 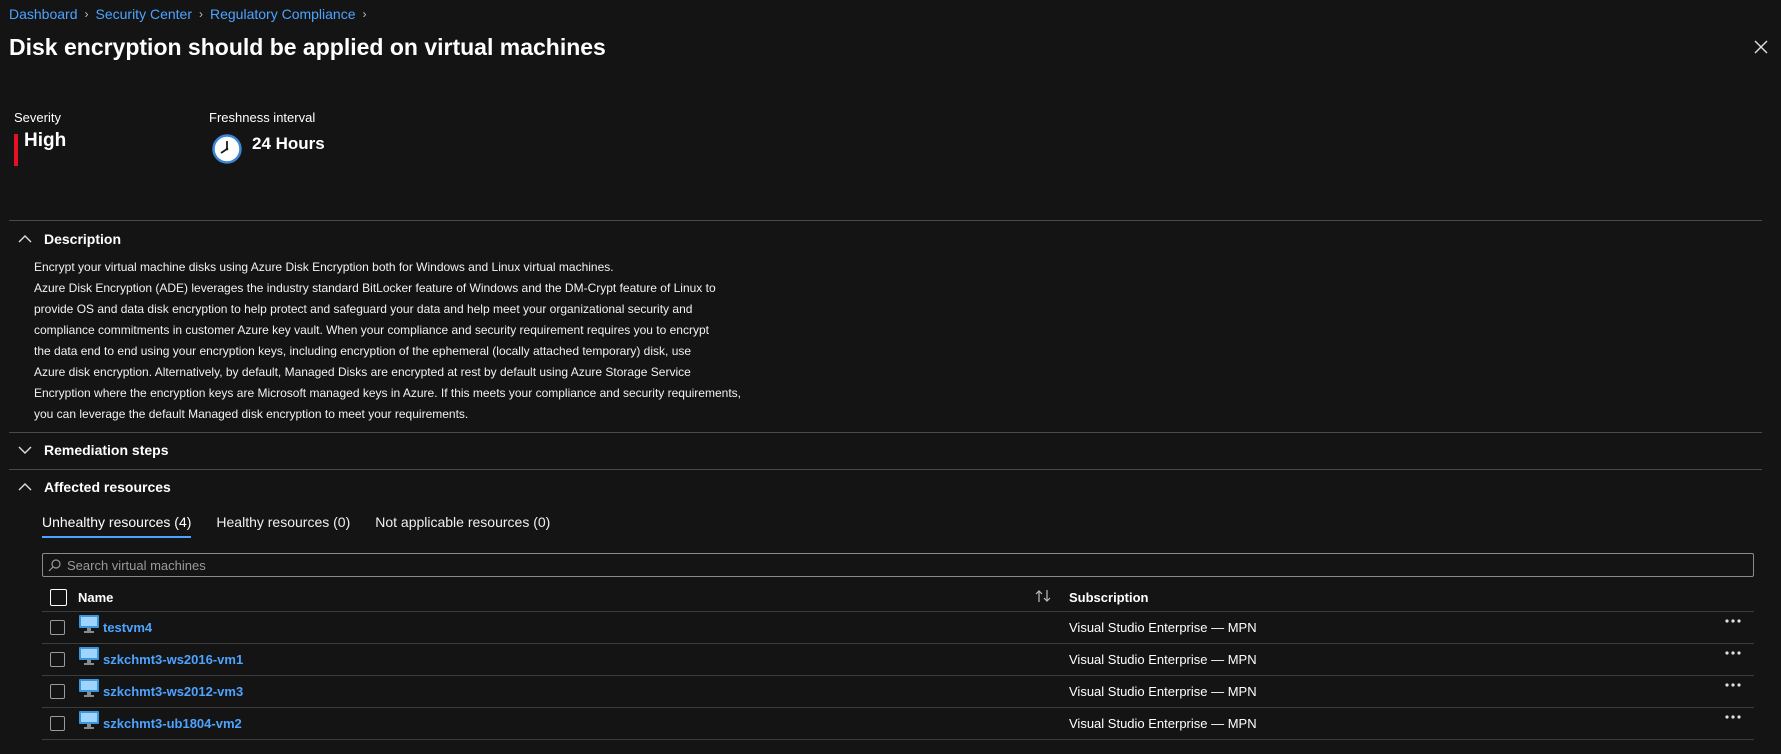 I want to click on search-box, so click(x=898, y=565).